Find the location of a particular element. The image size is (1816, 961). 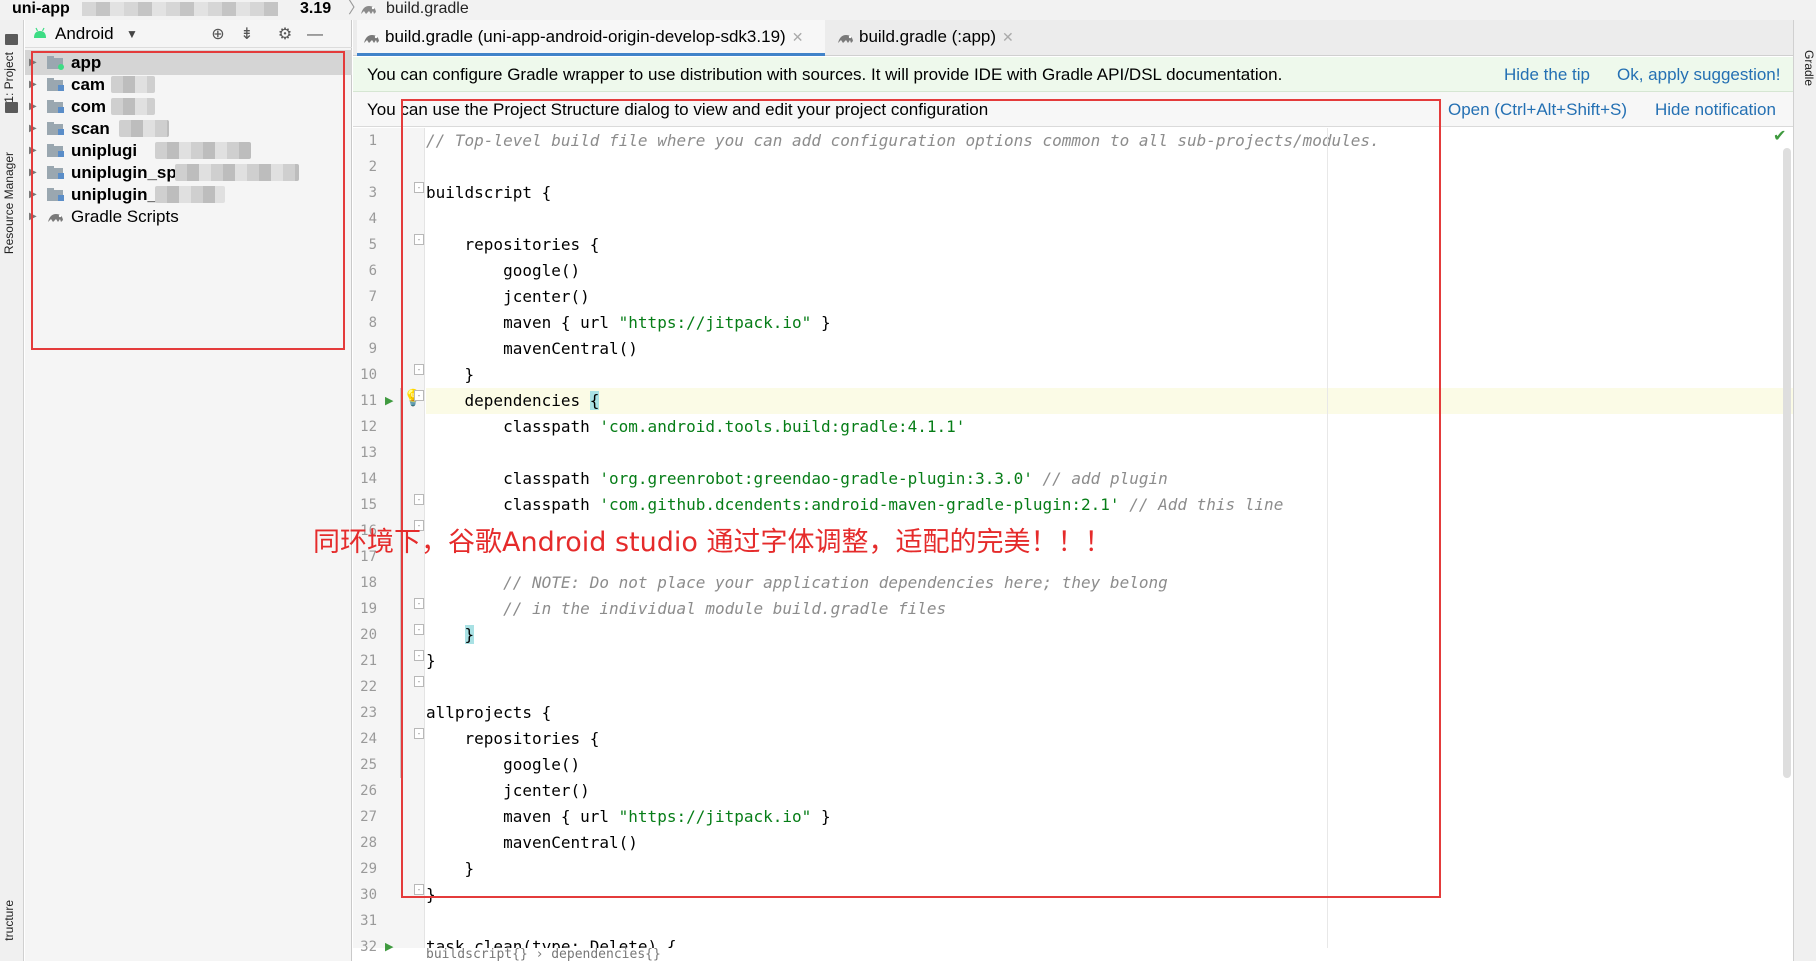

project-toolbar: Android ▼ ⊕ ⇟ ⚙ — is located at coordinates (188, 34).